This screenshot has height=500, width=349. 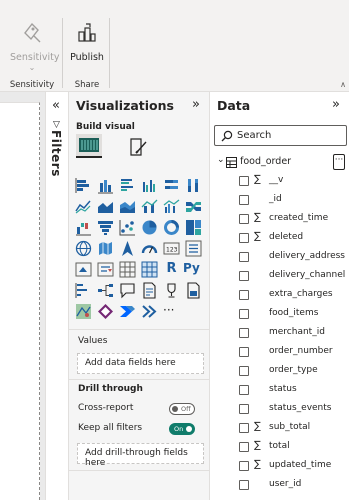 I want to click on power-automate-icon, so click(x=127, y=311).